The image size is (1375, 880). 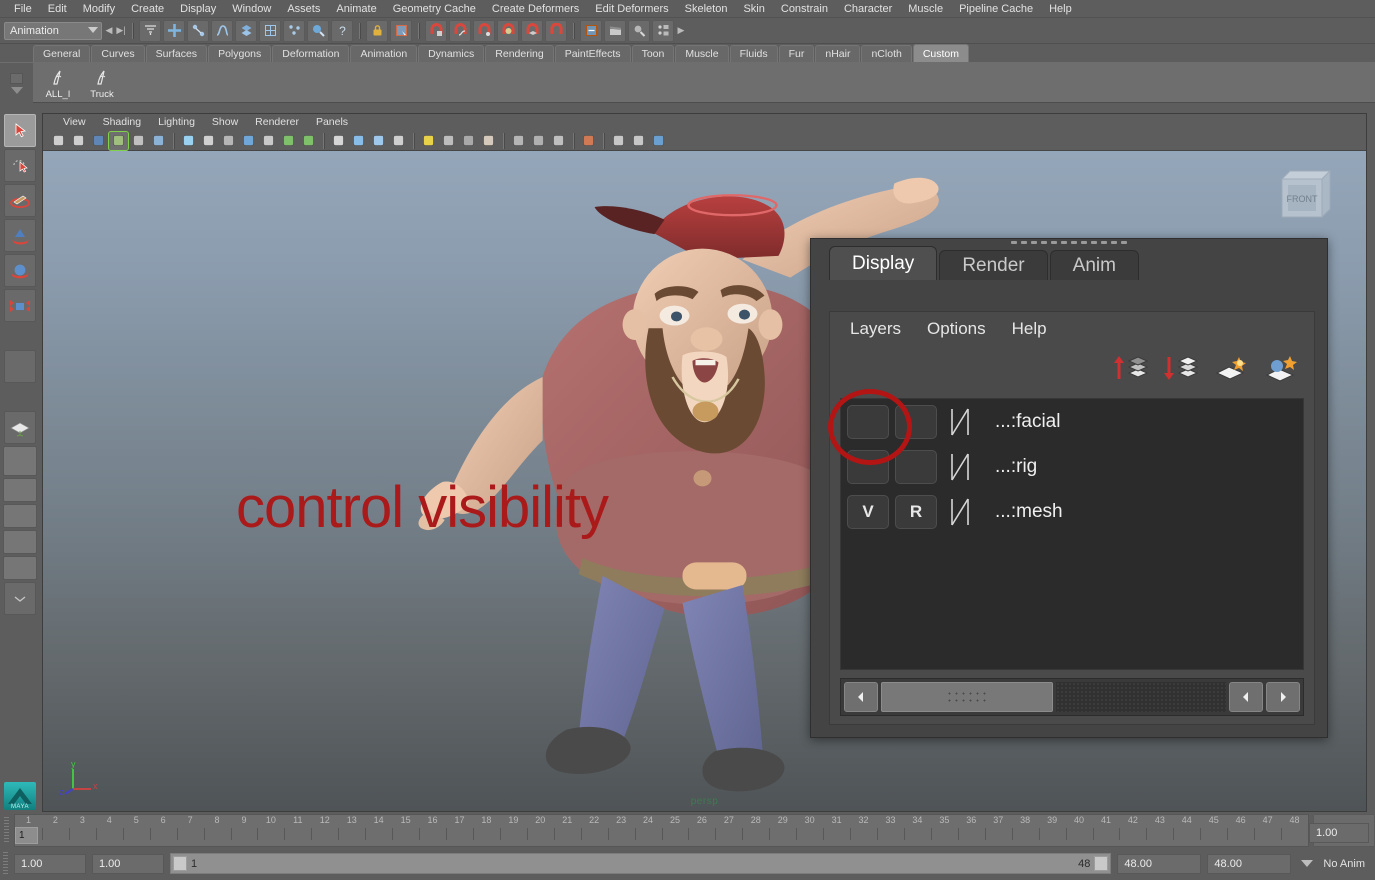 I want to click on persp-outliner-graph-layout, so click(x=20, y=568).